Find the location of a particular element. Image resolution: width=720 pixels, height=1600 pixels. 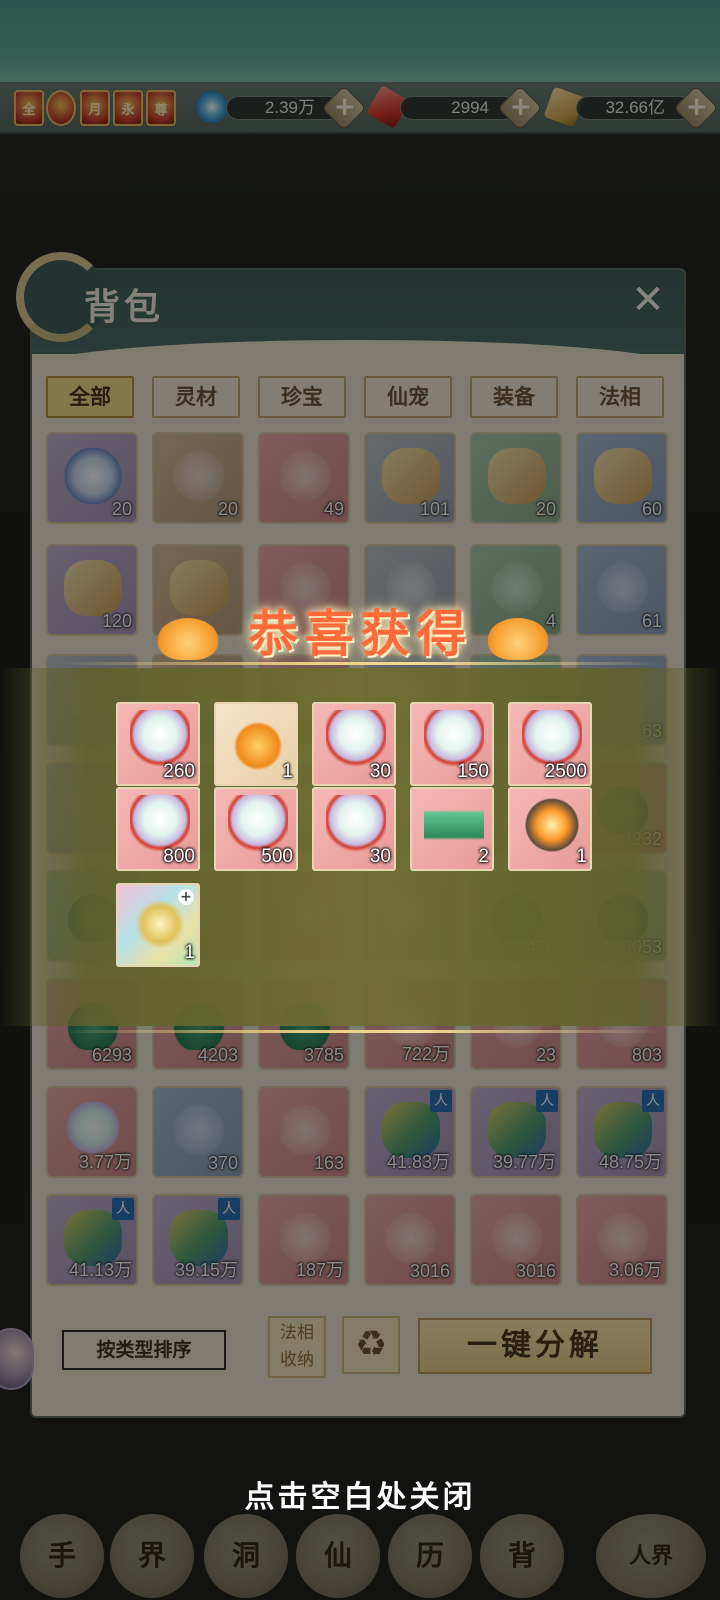

reward-quantity: 2500 is located at coordinates (565, 771).